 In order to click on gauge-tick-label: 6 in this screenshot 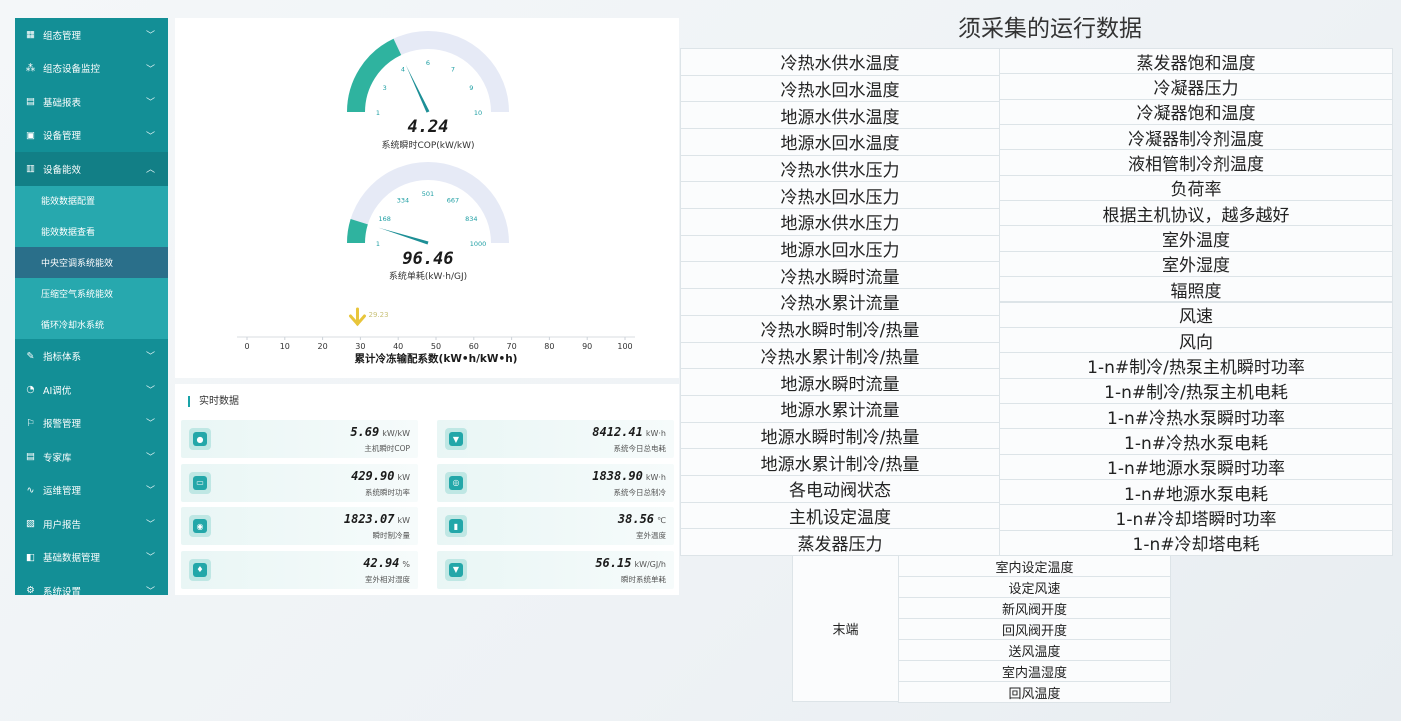, I will do `click(428, 63)`.